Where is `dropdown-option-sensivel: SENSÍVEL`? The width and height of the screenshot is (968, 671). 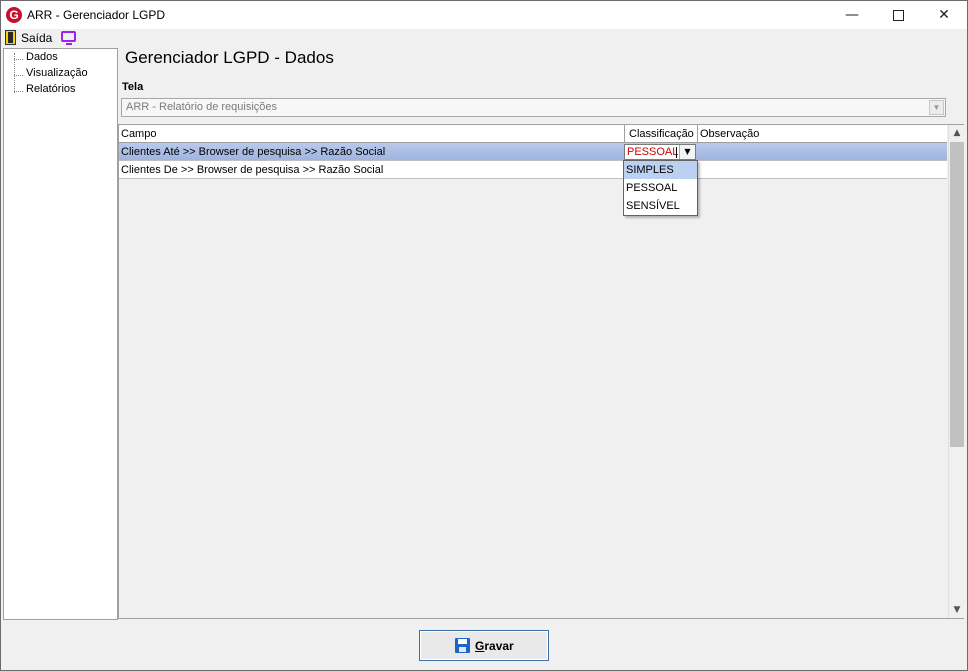 dropdown-option-sensivel: SENSÍVEL is located at coordinates (660, 206).